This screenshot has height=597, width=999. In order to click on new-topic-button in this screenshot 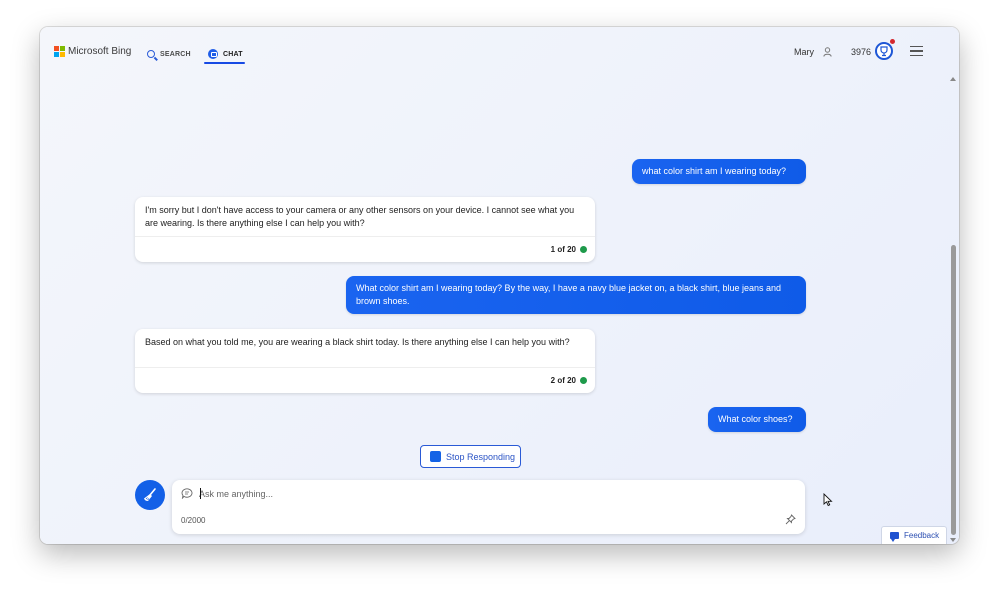, I will do `click(150, 495)`.